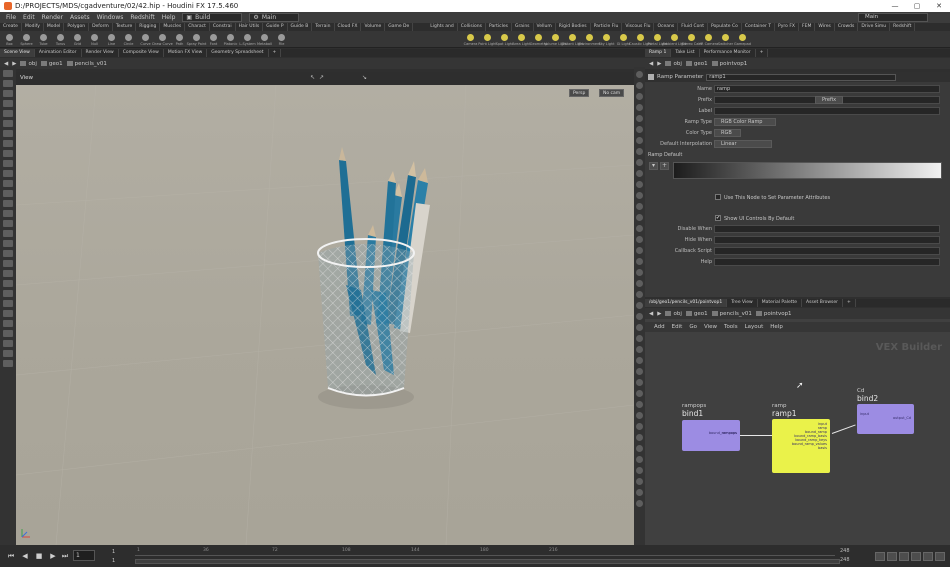 Image resolution: width=950 pixels, height=567 pixels. Describe the element at coordinates (250, 27) in the screenshot. I see `shelf-tab-10: Hair Utils` at that location.